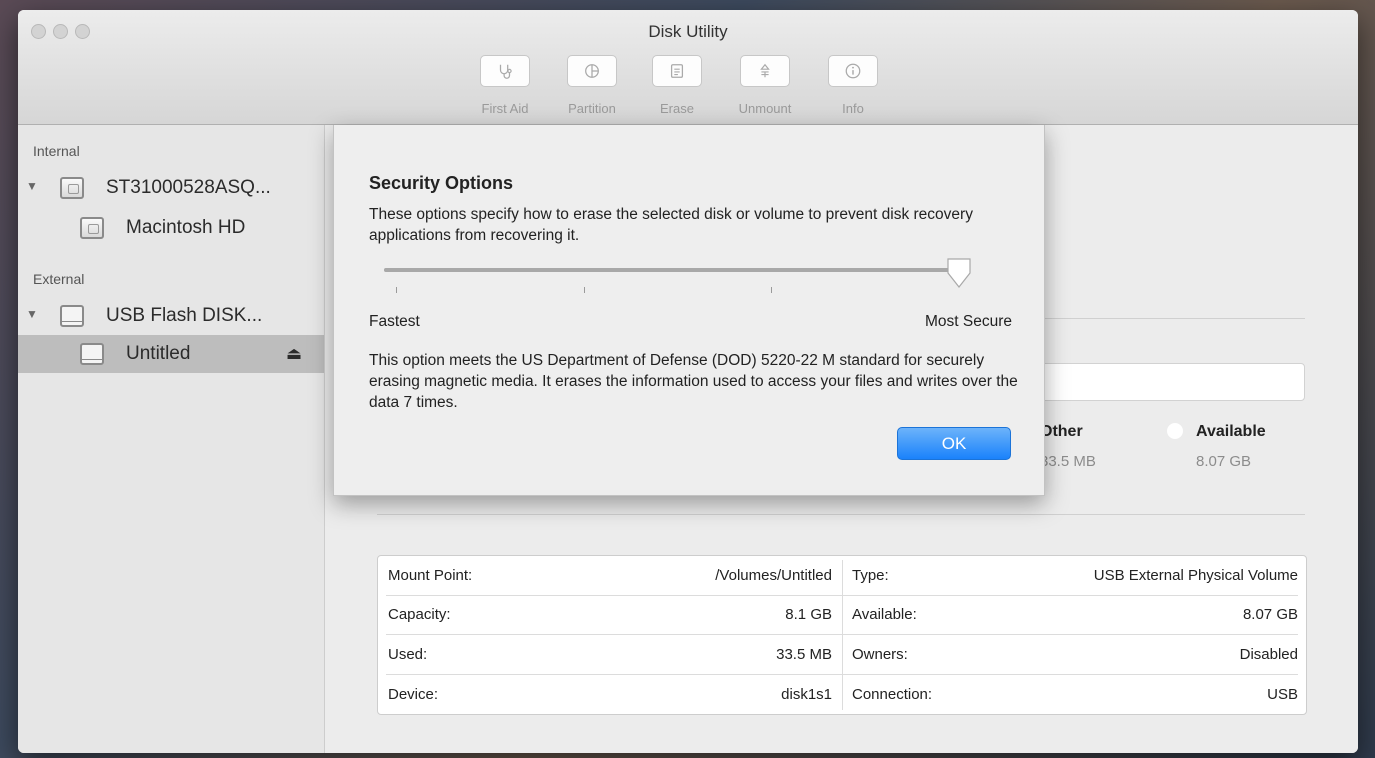 The image size is (1375, 758). Describe the element at coordinates (773, 575) in the screenshot. I see `mount-point-value: /Volumes/Untitled` at that location.